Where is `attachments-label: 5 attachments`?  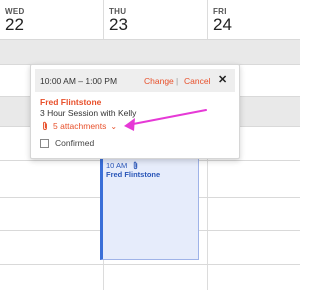
attachments-label: 5 attachments is located at coordinates (80, 126).